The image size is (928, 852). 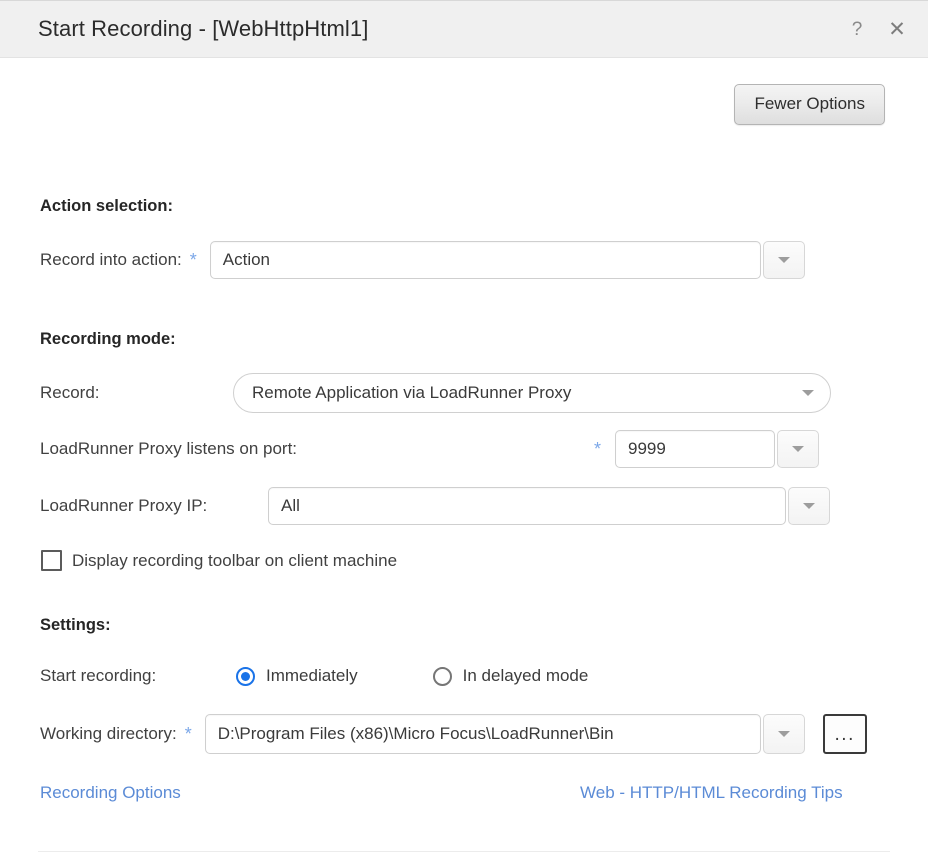 I want to click on start-recording-option-immediately: Immediately, so click(x=297, y=676).